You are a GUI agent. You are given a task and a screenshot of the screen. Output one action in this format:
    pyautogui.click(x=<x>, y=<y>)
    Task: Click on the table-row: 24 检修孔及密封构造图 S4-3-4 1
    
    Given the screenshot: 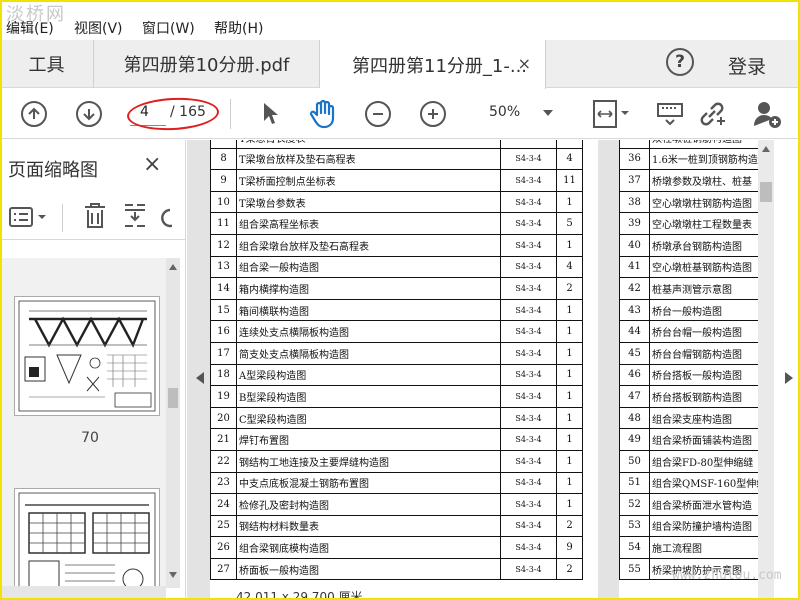 What is the action you would take?
    pyautogui.click(x=396, y=504)
    